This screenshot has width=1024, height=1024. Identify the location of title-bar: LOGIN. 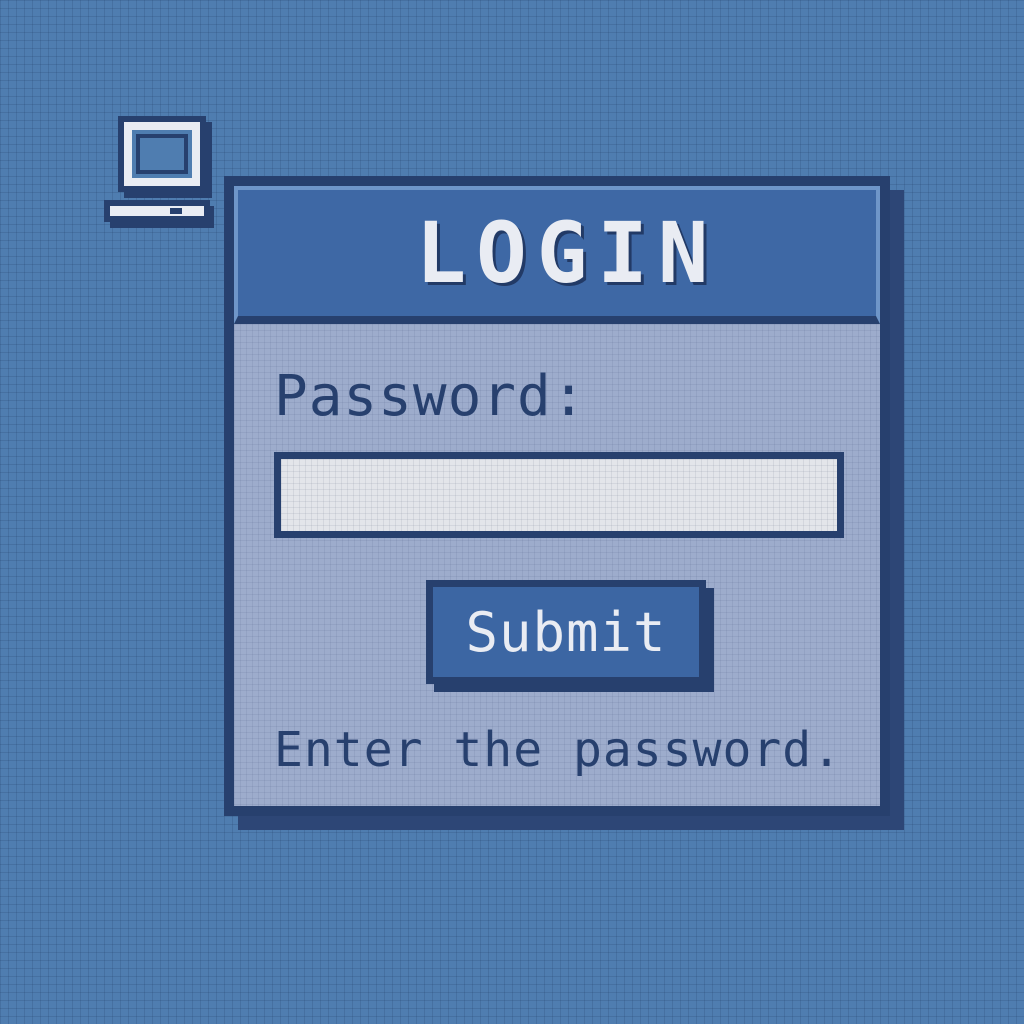
(557, 255).